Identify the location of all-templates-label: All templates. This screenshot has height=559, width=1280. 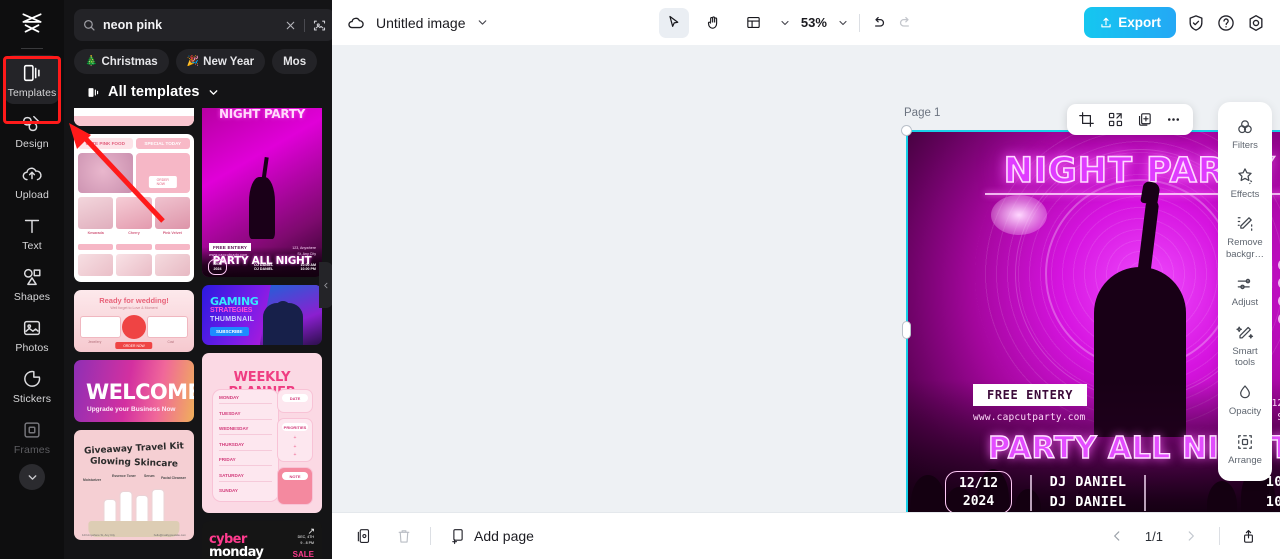
(154, 92).